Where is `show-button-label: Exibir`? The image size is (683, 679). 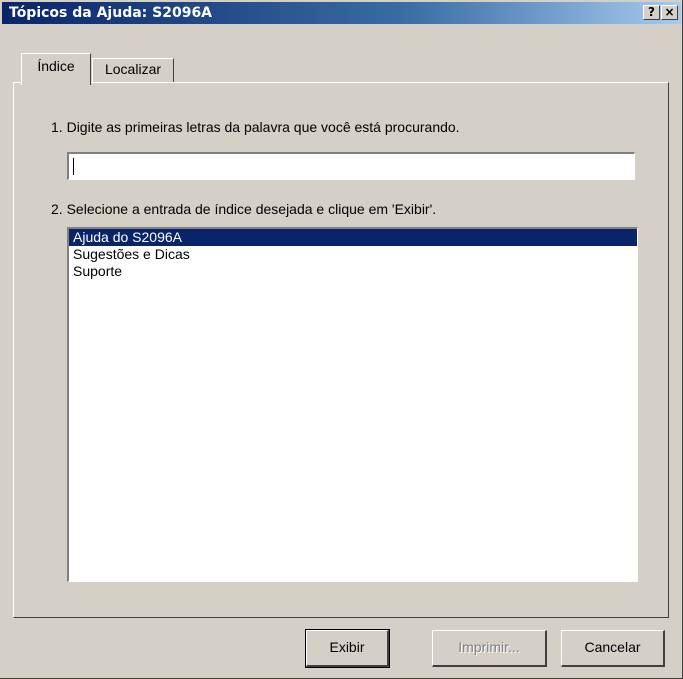 show-button-label: Exibir is located at coordinates (347, 647).